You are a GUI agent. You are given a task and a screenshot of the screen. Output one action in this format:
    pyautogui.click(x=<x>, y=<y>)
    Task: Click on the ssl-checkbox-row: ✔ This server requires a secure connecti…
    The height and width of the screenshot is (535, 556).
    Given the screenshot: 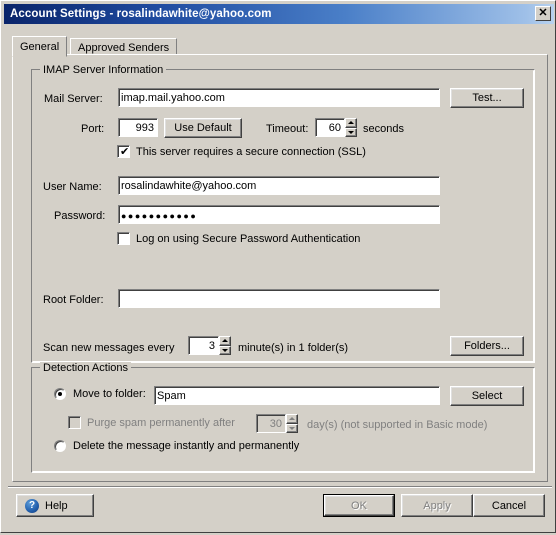 What is the action you would take?
    pyautogui.click(x=241, y=151)
    